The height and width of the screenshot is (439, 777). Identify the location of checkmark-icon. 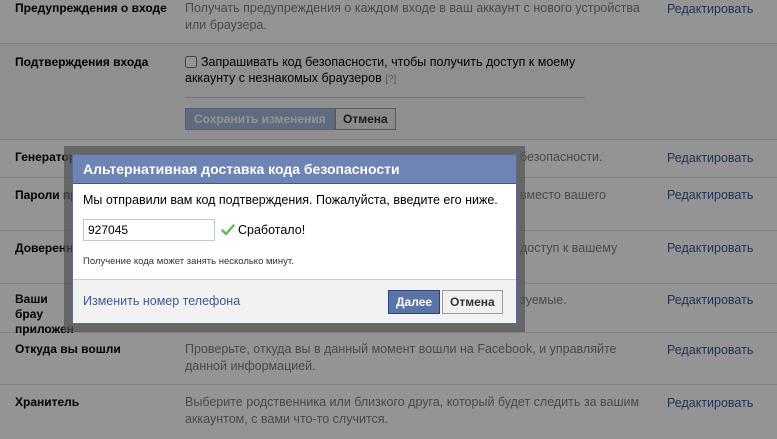
(228, 230).